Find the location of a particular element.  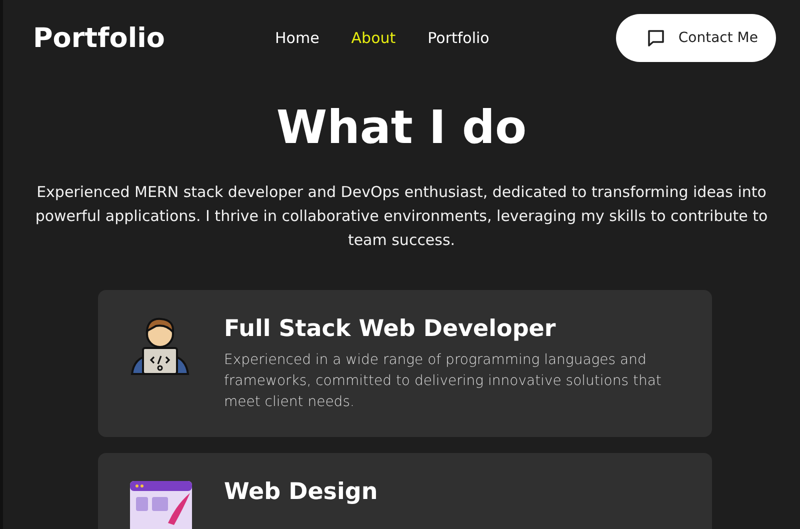

nav-link: Home is located at coordinates (297, 38).